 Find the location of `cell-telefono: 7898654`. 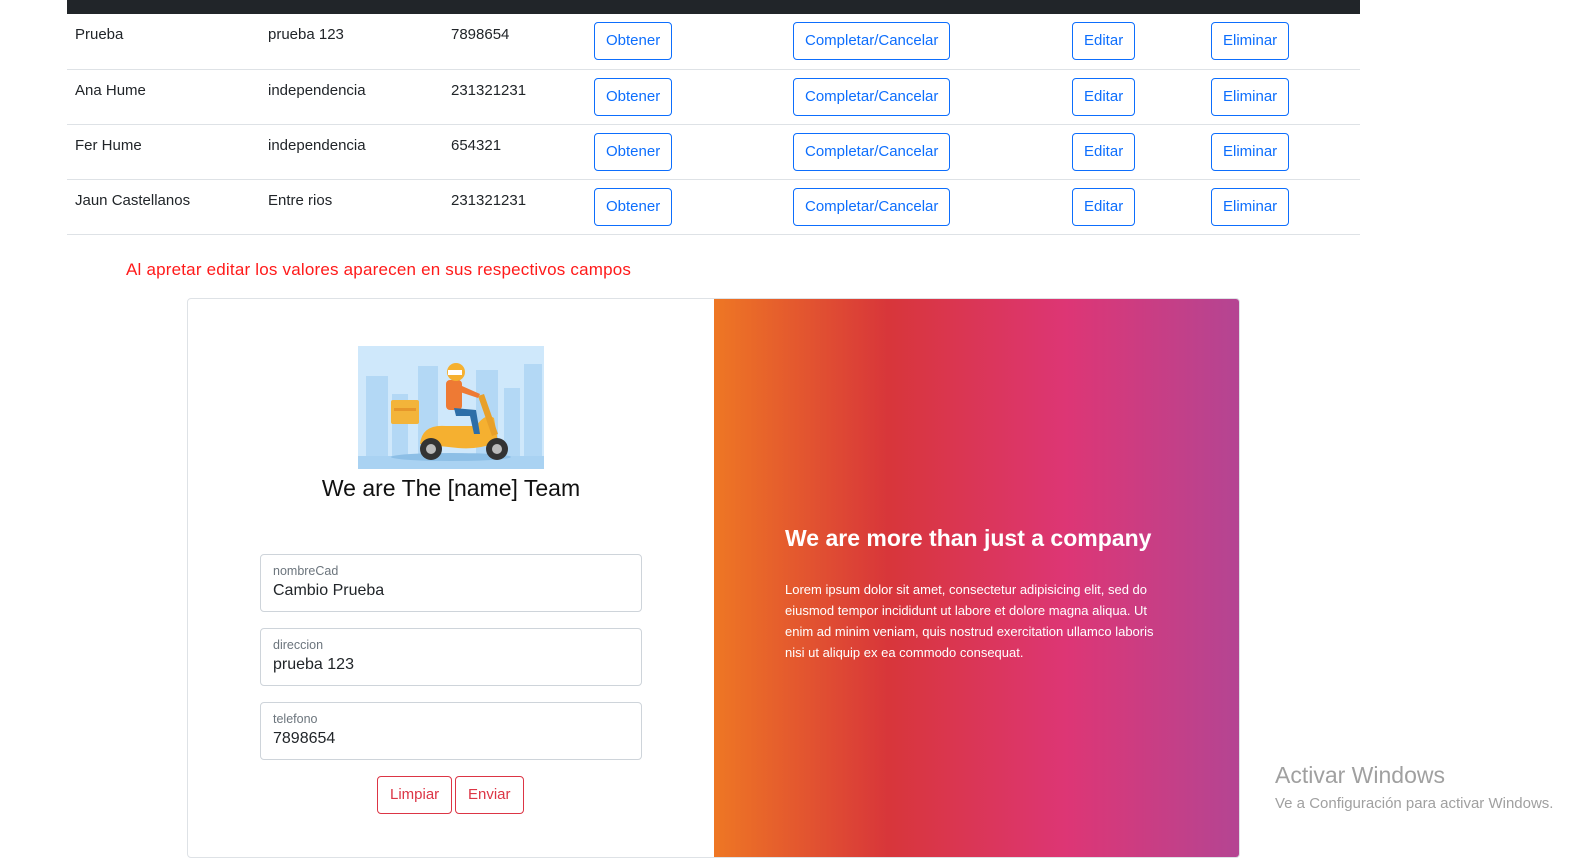

cell-telefono: 7898654 is located at coordinates (522, 42).